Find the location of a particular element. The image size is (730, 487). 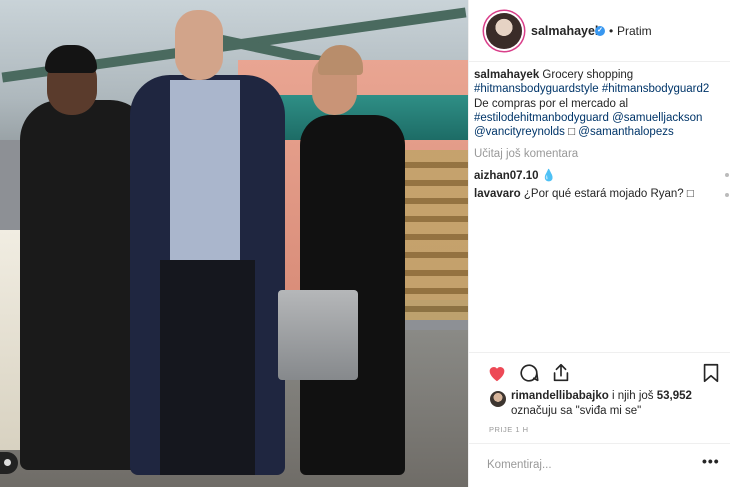

comment-item: lavavaro ¿Por qué estará mojado Ryan? □ is located at coordinates (584, 194).